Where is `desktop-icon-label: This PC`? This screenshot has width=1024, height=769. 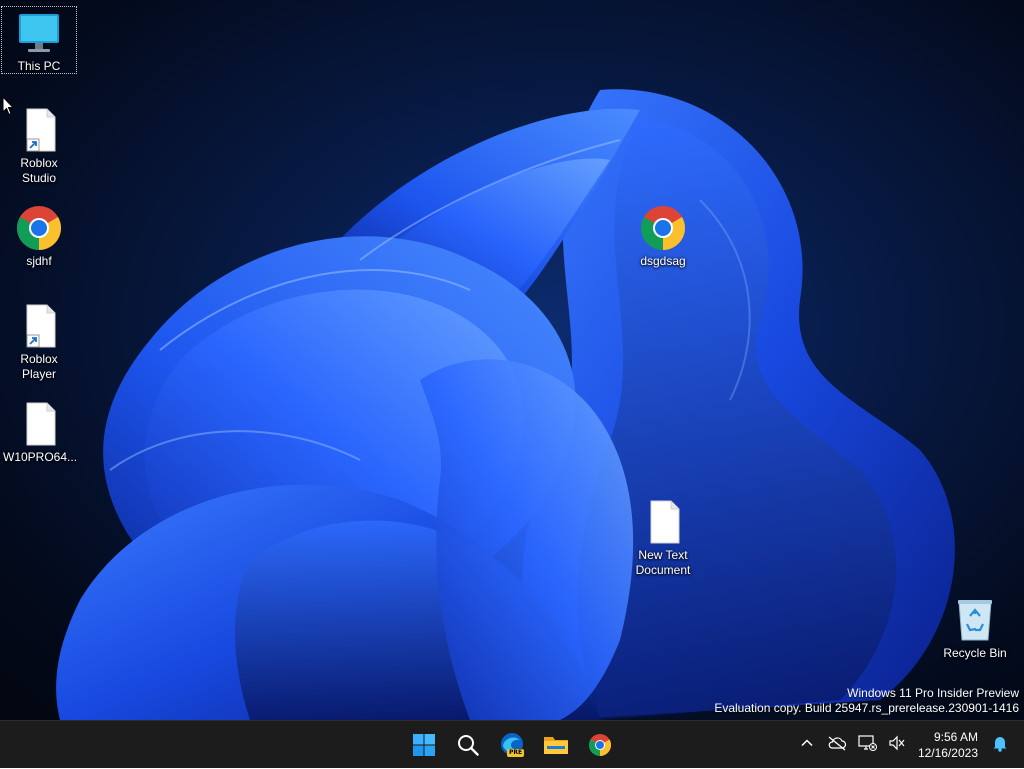 desktop-icon-label: This PC is located at coordinates (39, 66).